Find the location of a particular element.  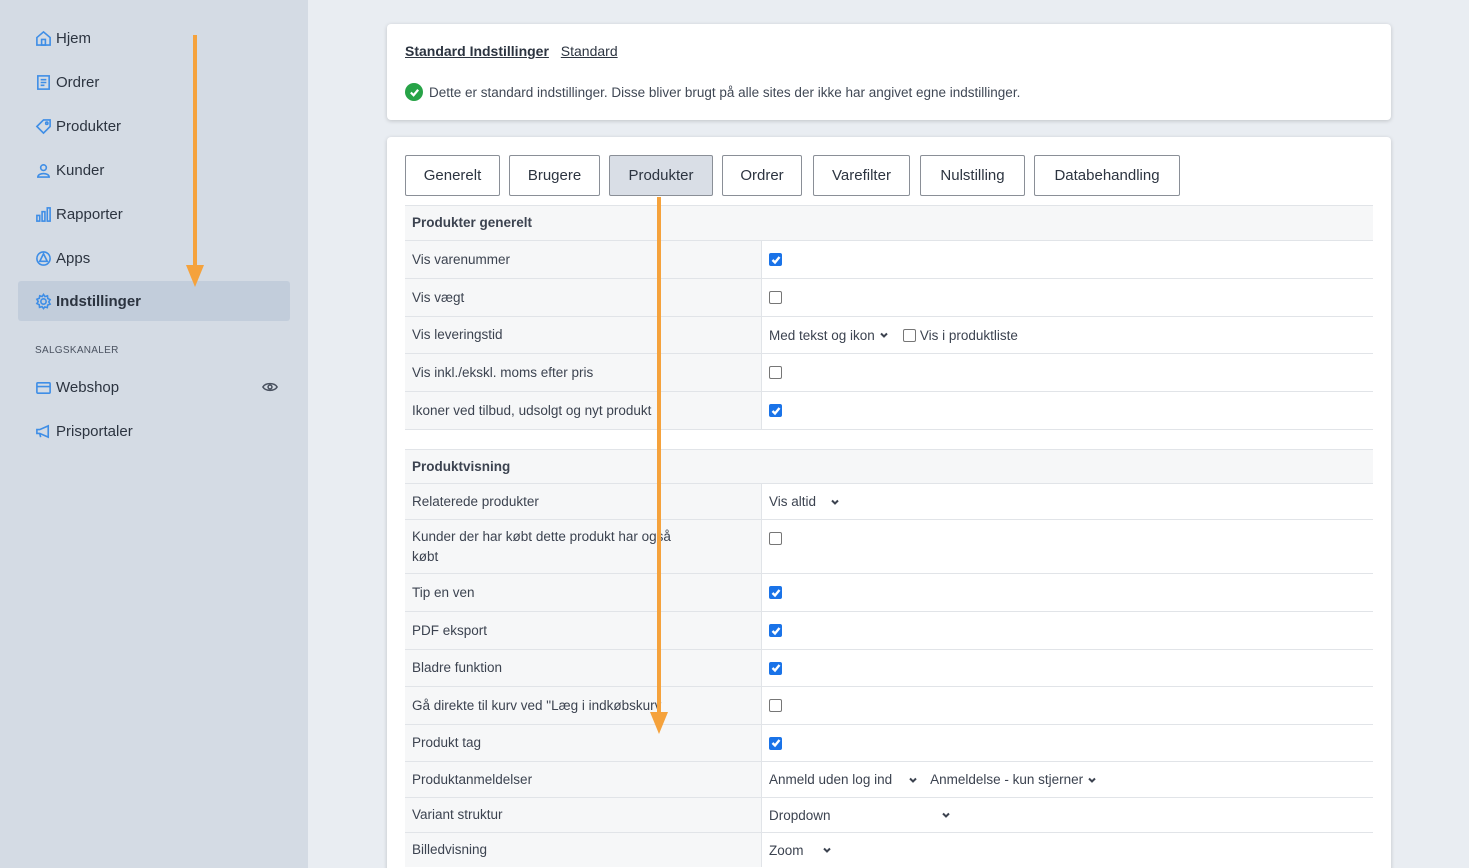

annotation-arrow-head-sidebar is located at coordinates (195, 276).